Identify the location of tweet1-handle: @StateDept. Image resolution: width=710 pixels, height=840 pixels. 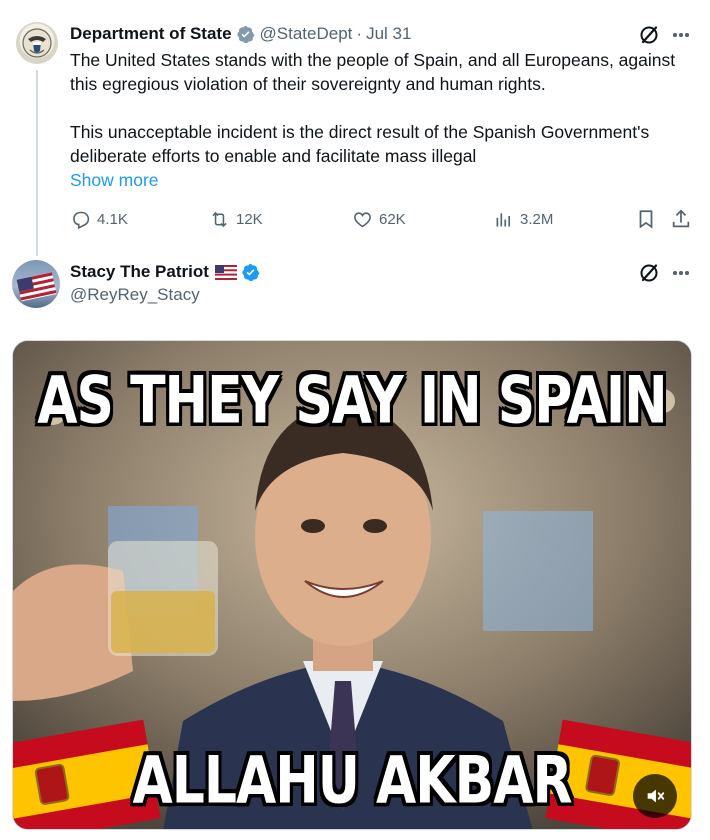
(306, 34).